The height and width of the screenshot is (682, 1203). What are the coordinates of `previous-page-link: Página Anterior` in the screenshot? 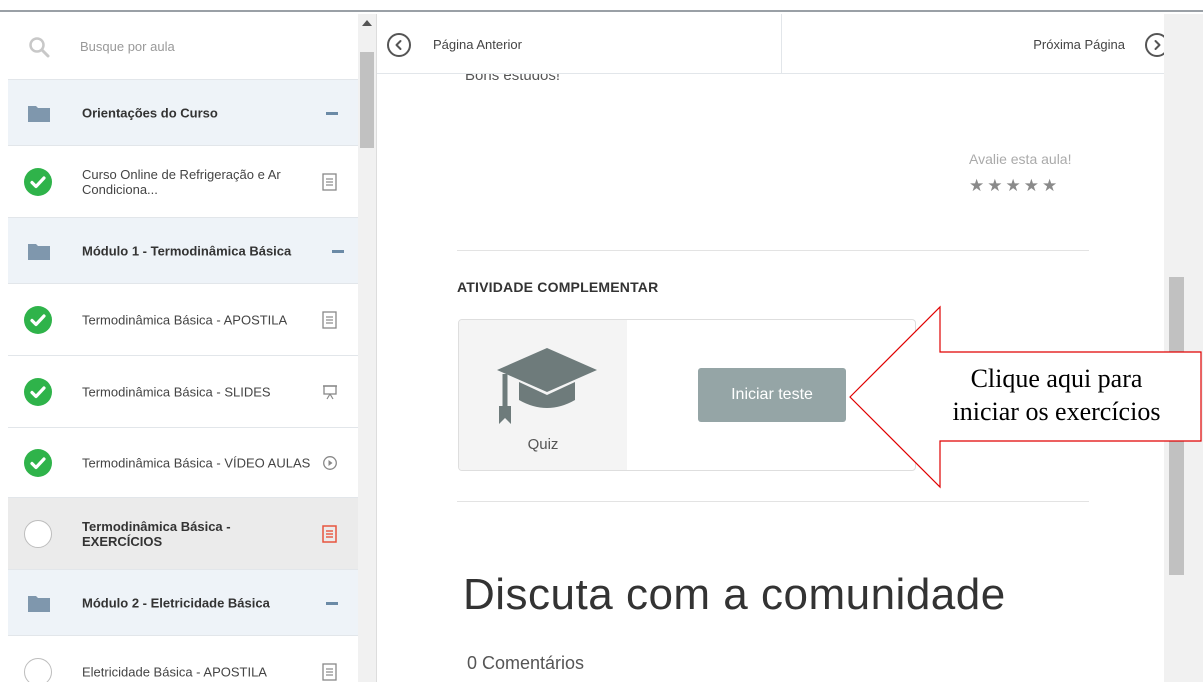 It's located at (579, 44).